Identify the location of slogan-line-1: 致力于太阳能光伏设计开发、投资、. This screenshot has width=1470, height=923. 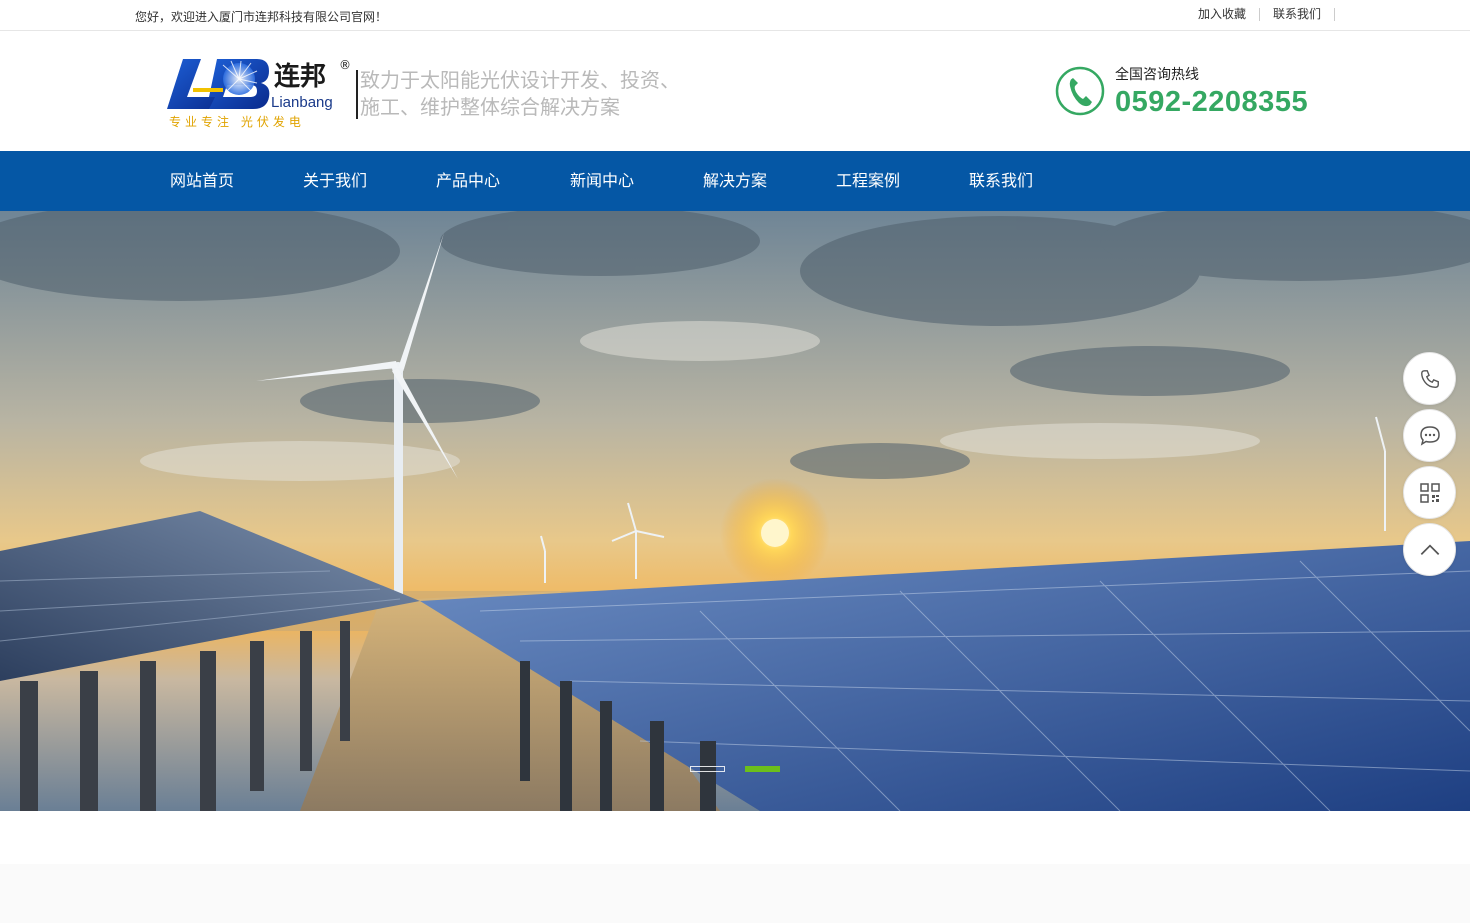
(520, 80).